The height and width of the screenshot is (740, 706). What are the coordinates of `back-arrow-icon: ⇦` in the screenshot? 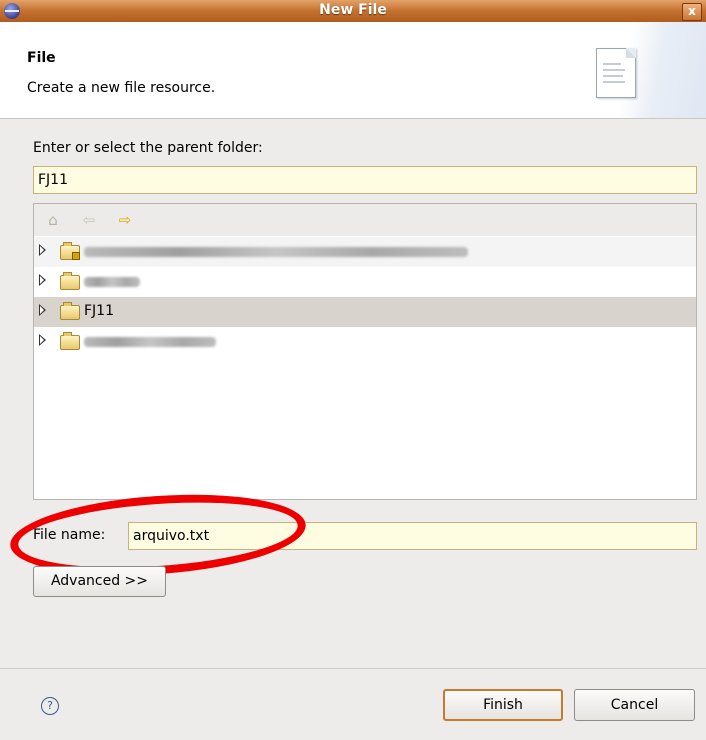 It's located at (89, 220).